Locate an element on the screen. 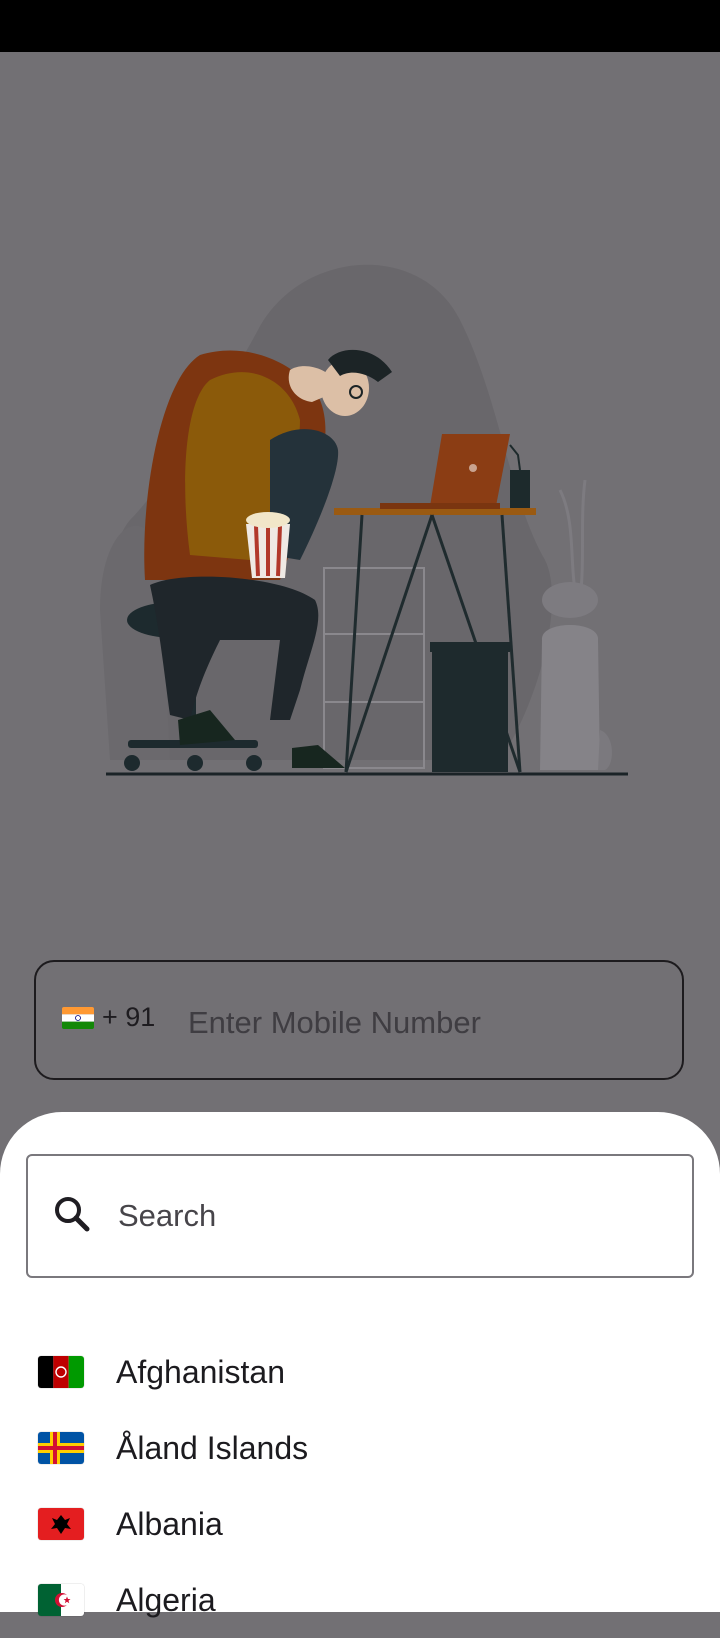 This screenshot has width=720, height=1638. status-bar is located at coordinates (360, 26).